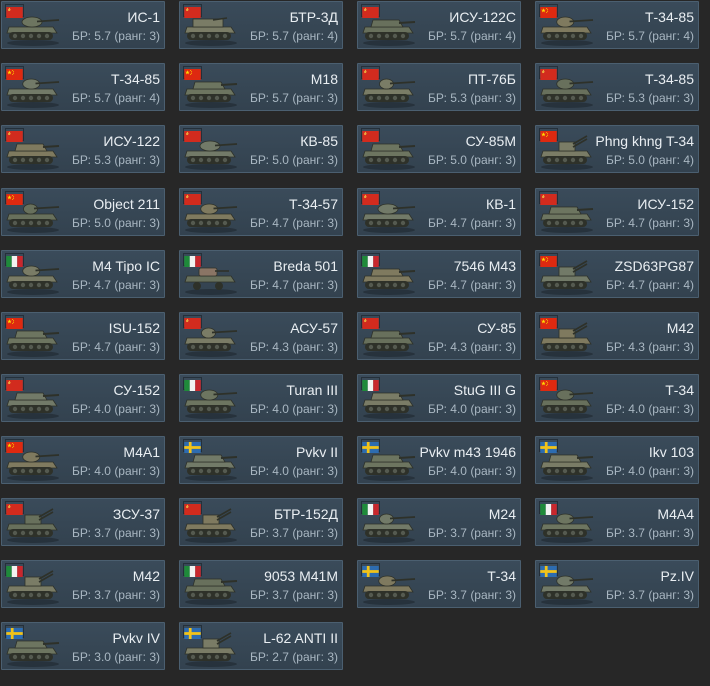 This screenshot has height=686, width=710. Describe the element at coordinates (261, 274) in the screenshot. I see `vehicle-card: Breda 501 БР: 4.7 (ранг: 3)` at that location.